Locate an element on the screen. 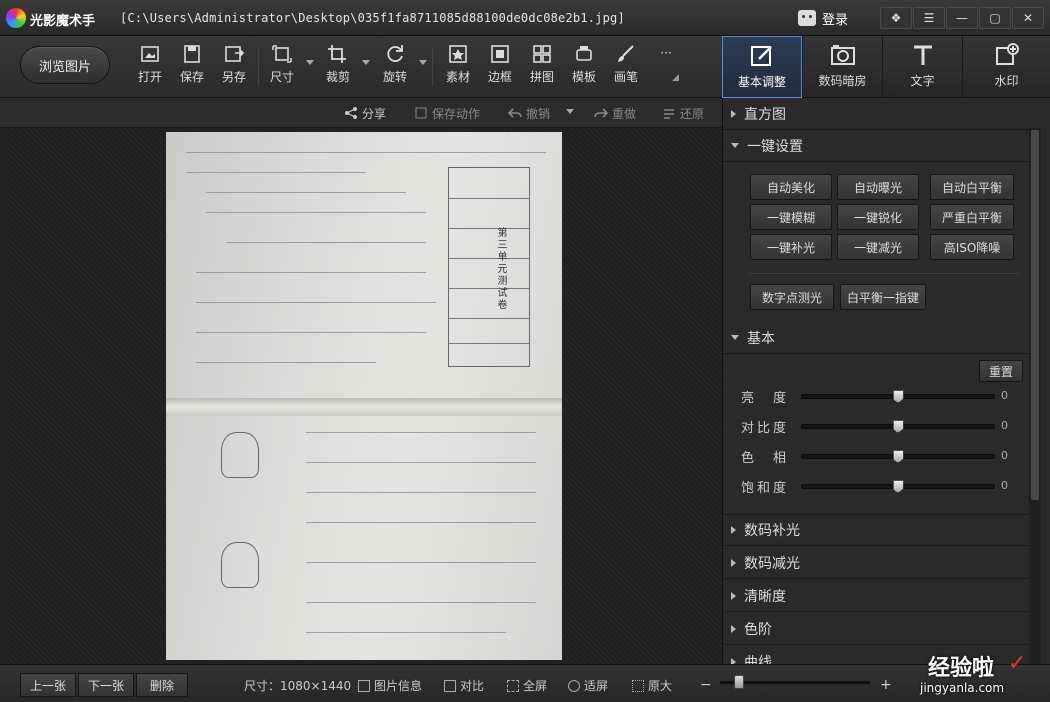 The width and height of the screenshot is (1050, 702). high-iso-denoise-button: 高ISO降噪 is located at coordinates (972, 247).